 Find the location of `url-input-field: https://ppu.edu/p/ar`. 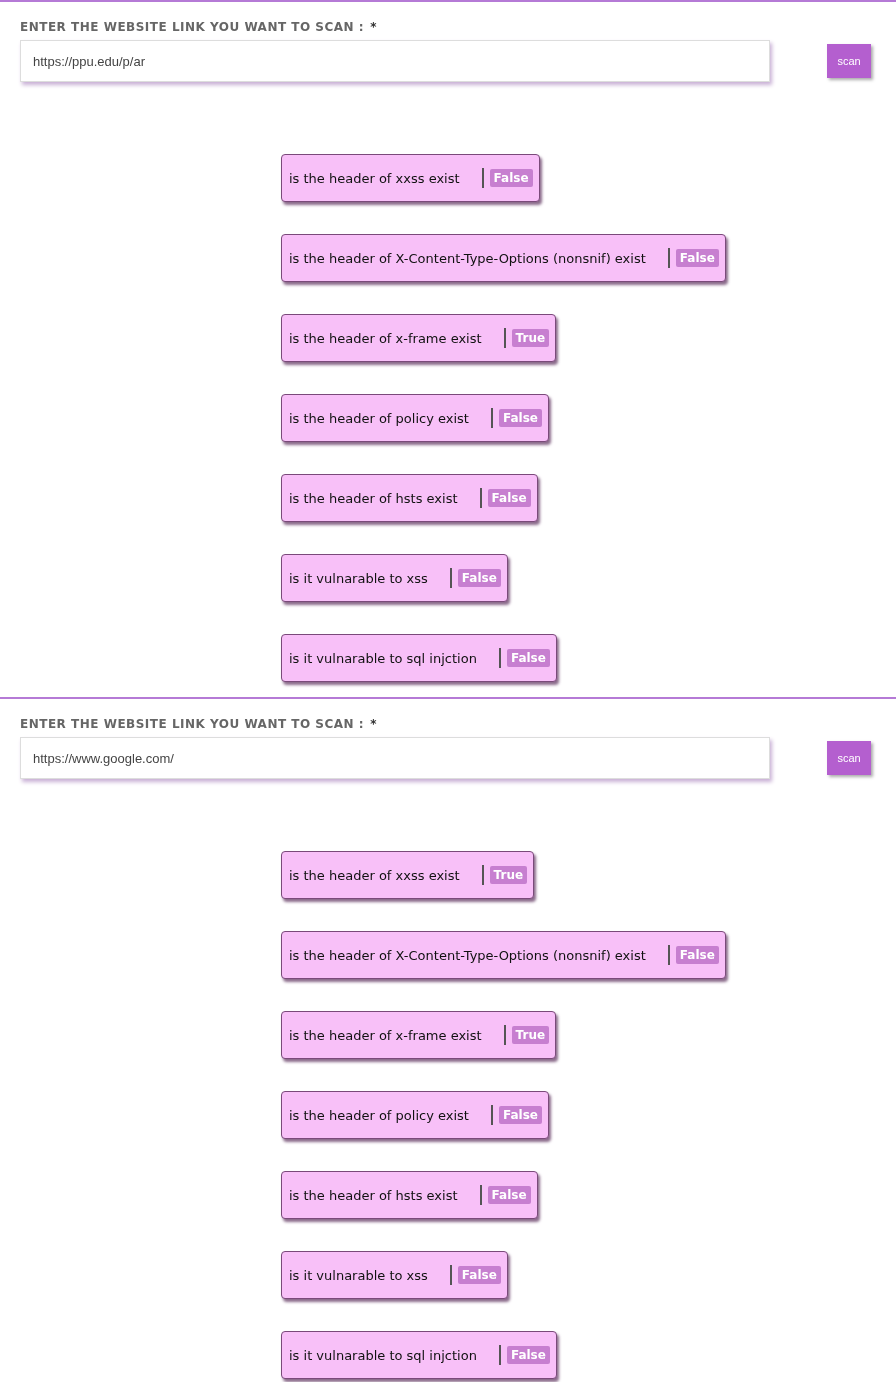

url-input-field: https://ppu.edu/p/ar is located at coordinates (395, 61).